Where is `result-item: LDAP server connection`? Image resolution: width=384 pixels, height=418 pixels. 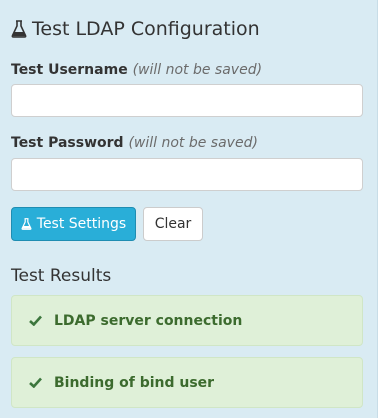
result-item: LDAP server connection is located at coordinates (187, 320).